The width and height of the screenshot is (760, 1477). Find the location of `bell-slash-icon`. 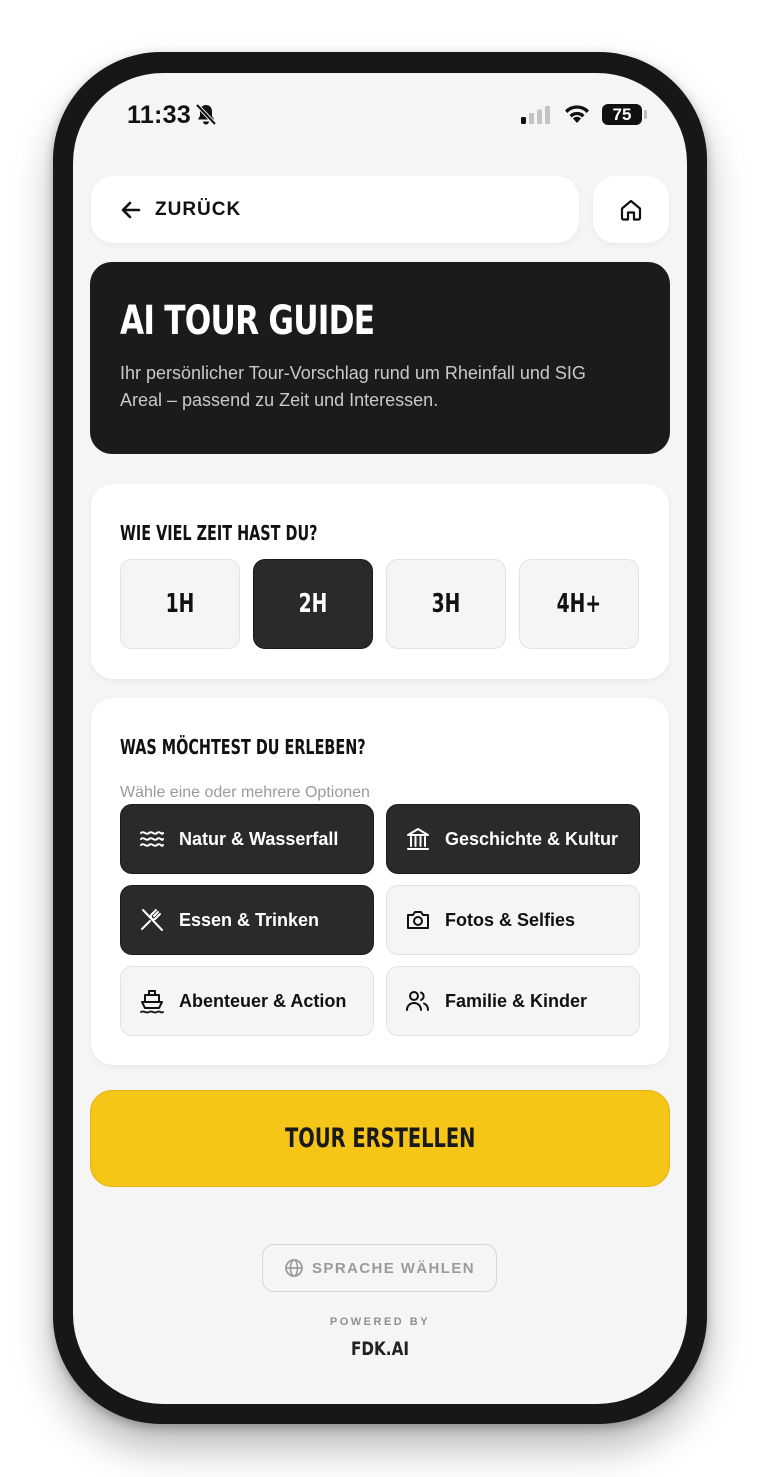

bell-slash-icon is located at coordinates (206, 114).